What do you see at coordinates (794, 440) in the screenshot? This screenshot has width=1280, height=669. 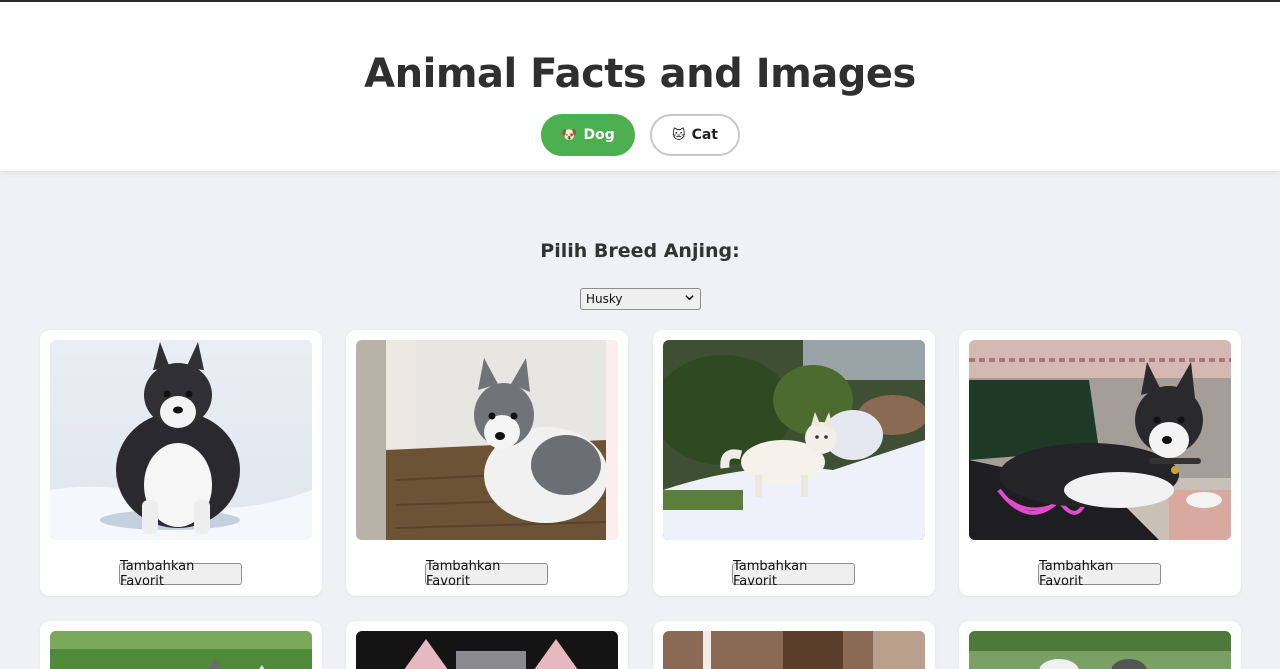 I see `dog-photo-white-husky-garden` at bounding box center [794, 440].